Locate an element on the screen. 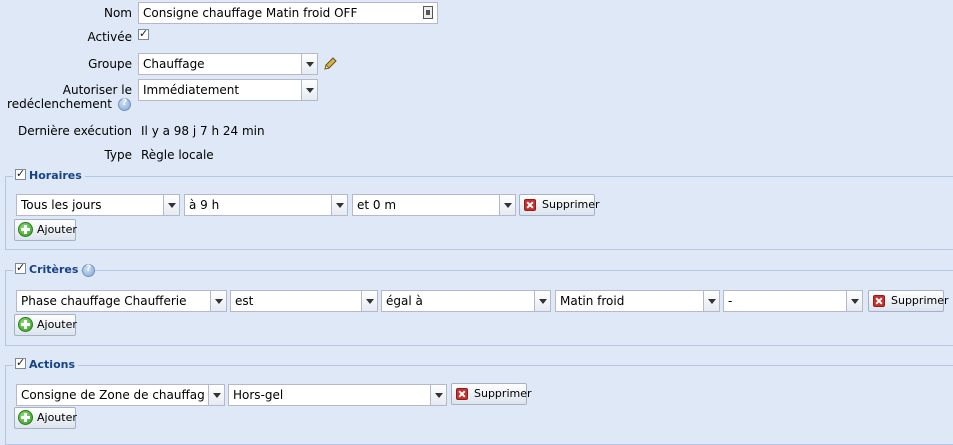 The image size is (953, 445). criteres-extra-select: - is located at coordinates (793, 301).